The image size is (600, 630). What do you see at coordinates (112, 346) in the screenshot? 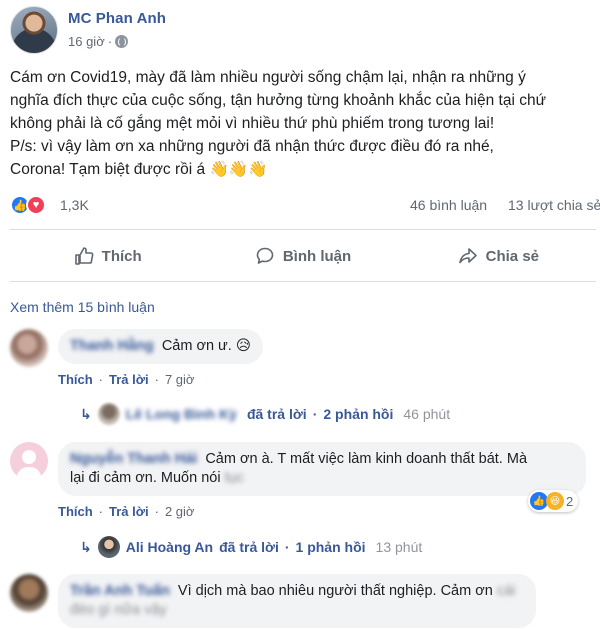
I see `commenter-name: Thanh Hằng` at bounding box center [112, 346].